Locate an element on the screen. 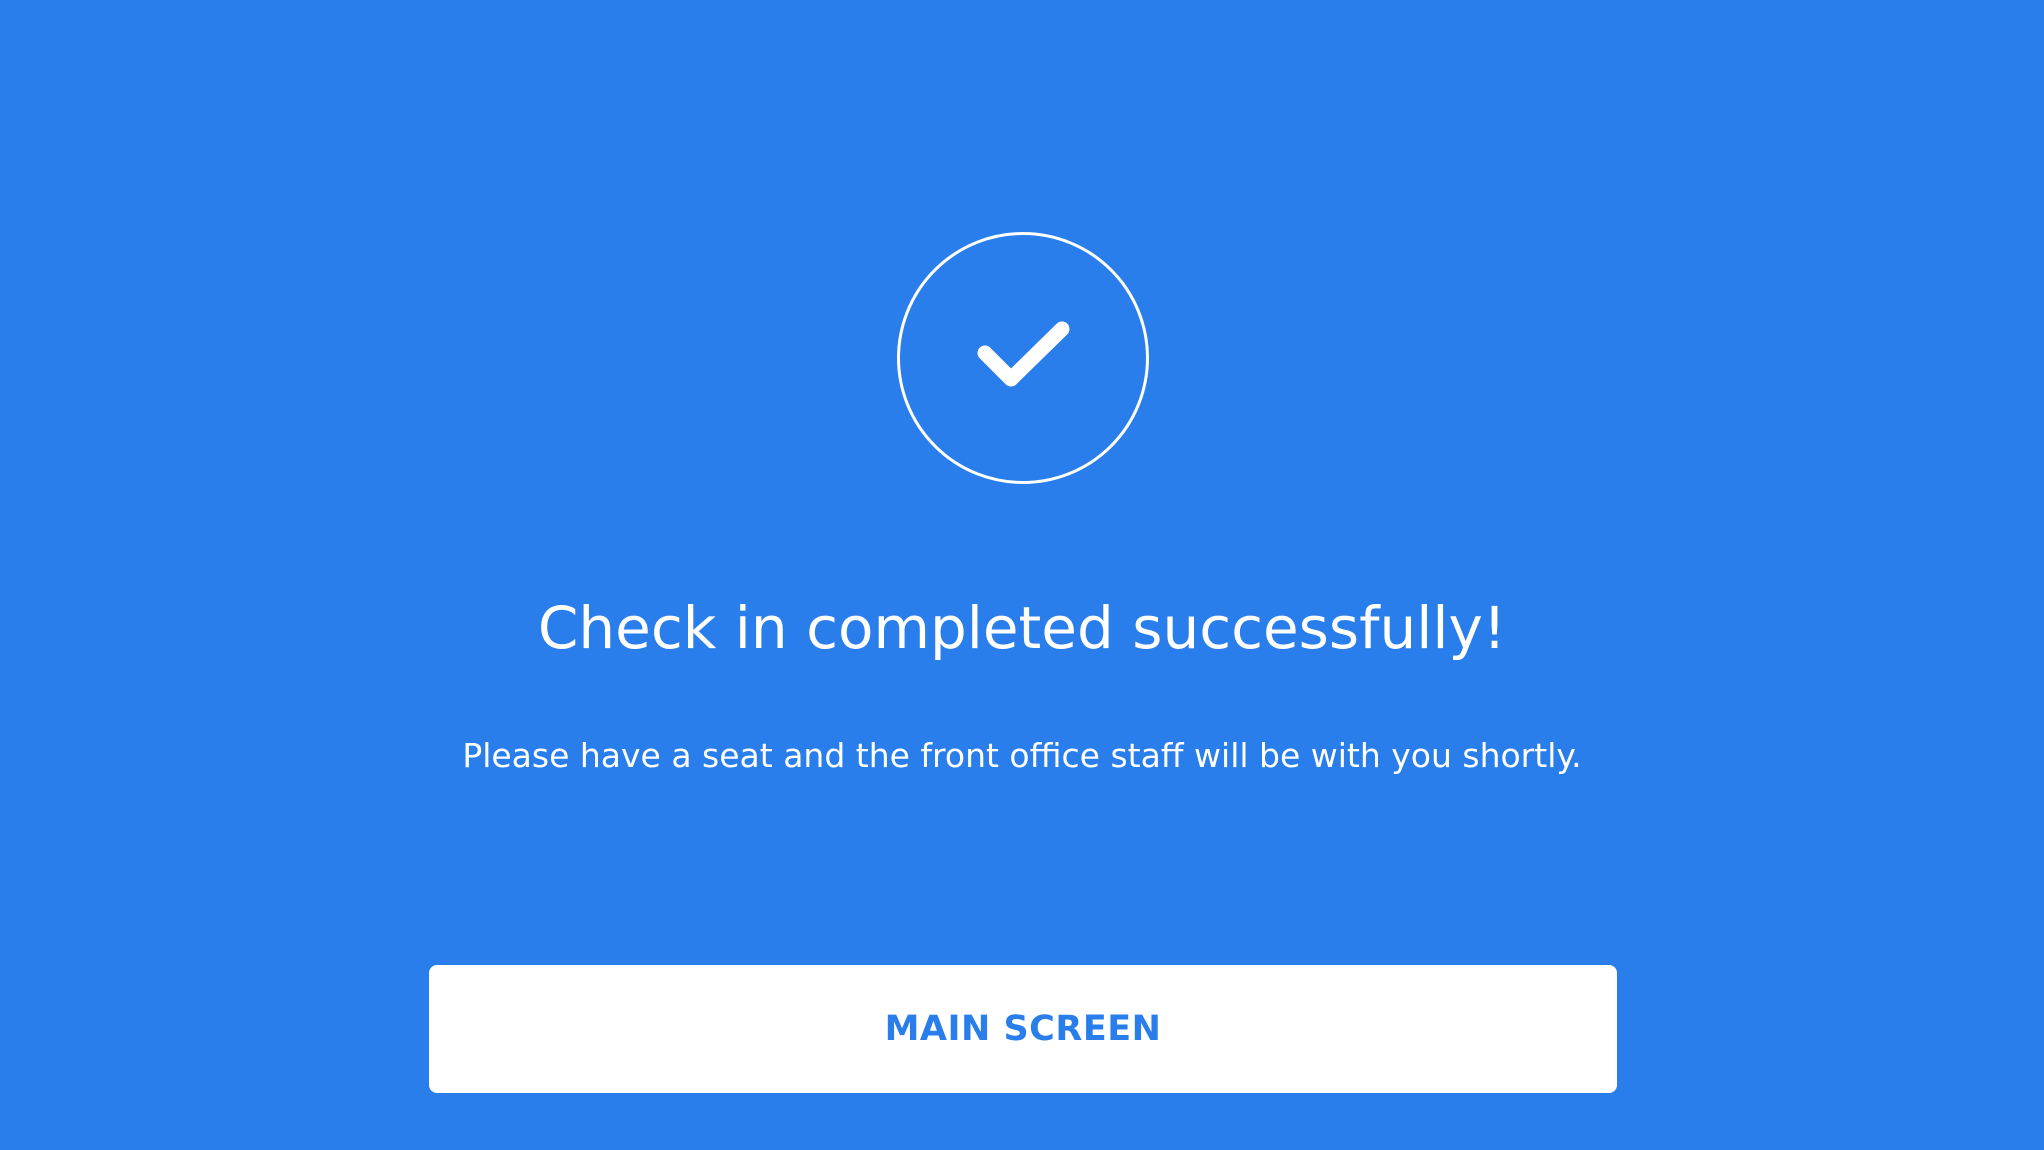 The height and width of the screenshot is (1150, 2044). check-circle-icon is located at coordinates (1023, 358).